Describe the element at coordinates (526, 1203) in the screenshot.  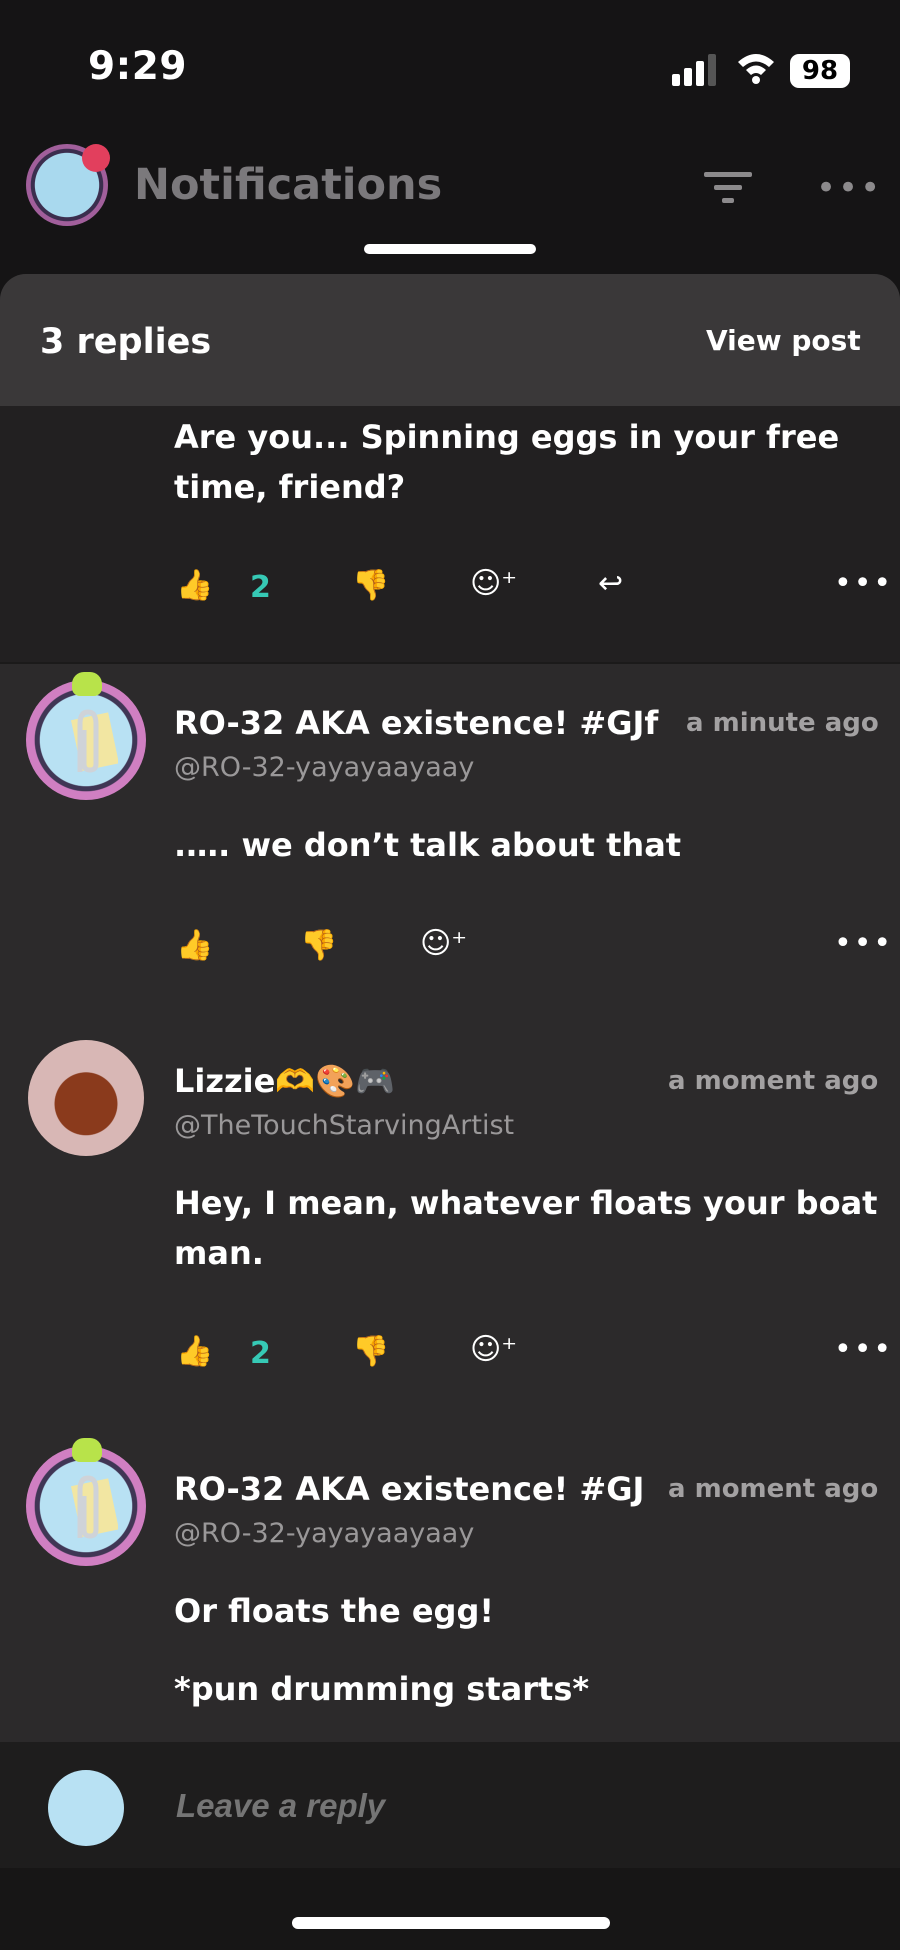
I see `comment-text-line: Hey, I mean, whatever floats your boat` at that location.